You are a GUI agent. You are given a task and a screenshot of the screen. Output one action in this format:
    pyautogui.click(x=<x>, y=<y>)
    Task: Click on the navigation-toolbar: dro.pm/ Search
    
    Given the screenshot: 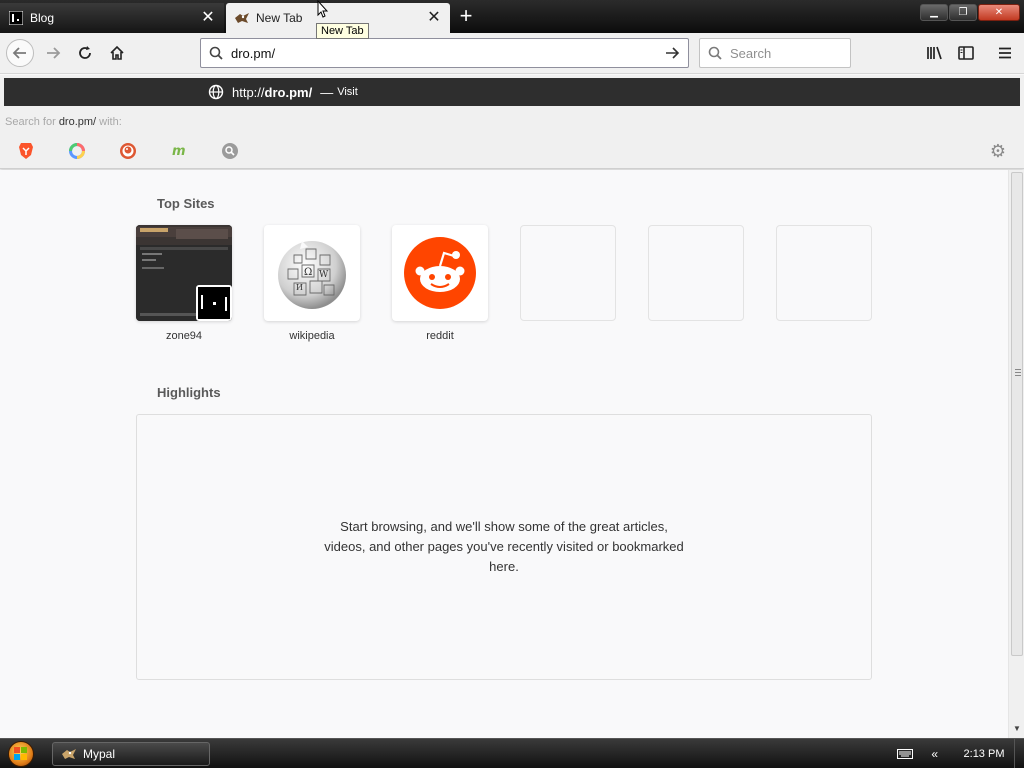 What is the action you would take?
    pyautogui.click(x=512, y=53)
    